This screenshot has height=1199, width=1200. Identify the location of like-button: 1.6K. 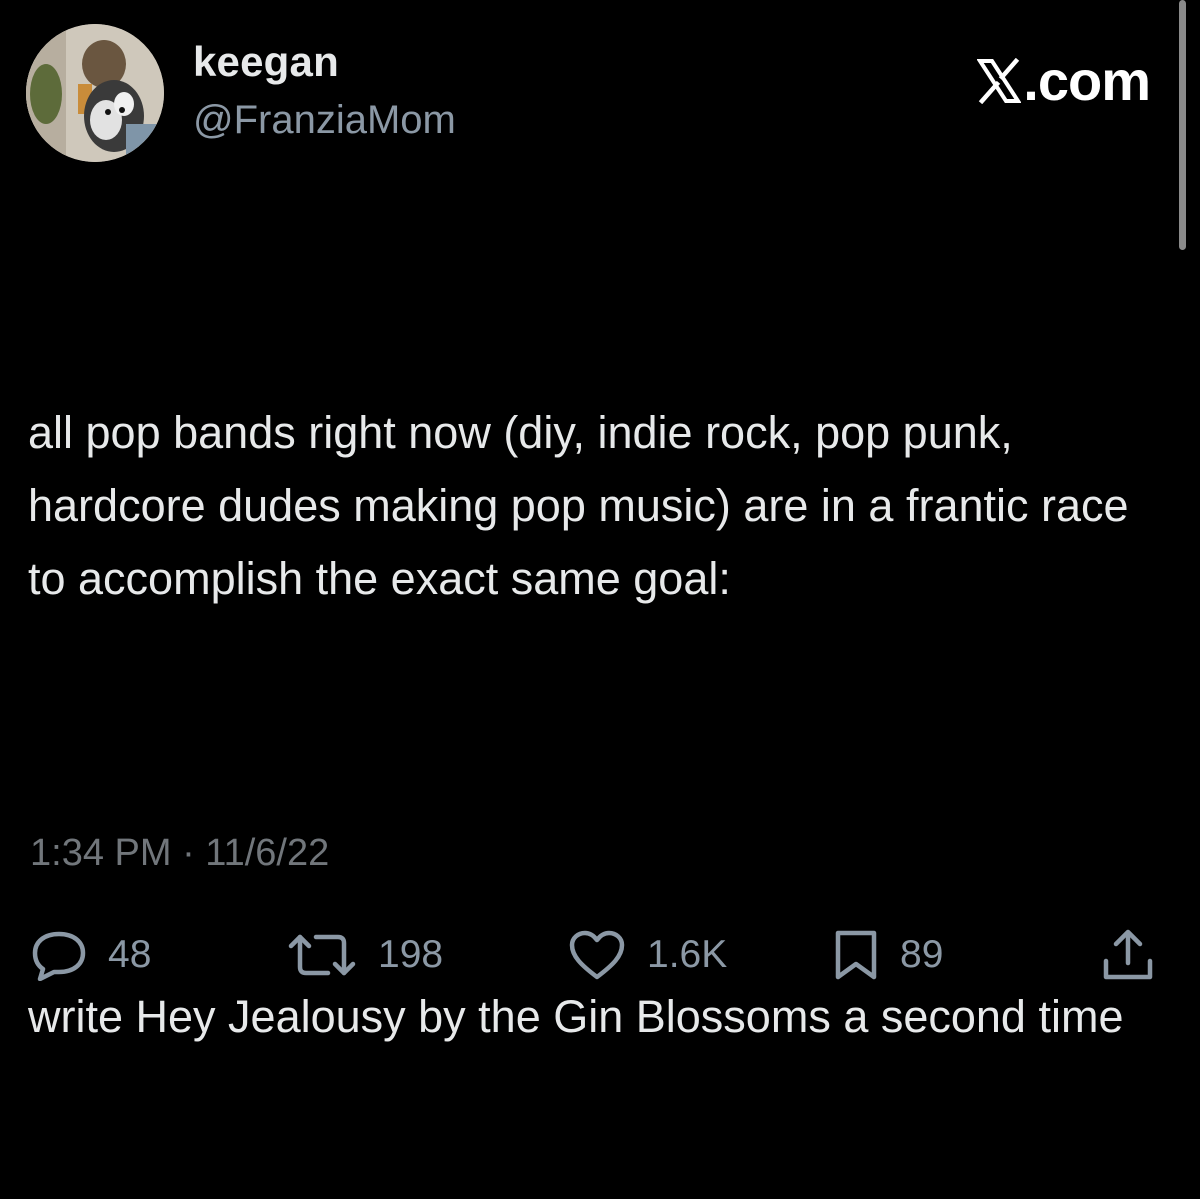
(647, 955).